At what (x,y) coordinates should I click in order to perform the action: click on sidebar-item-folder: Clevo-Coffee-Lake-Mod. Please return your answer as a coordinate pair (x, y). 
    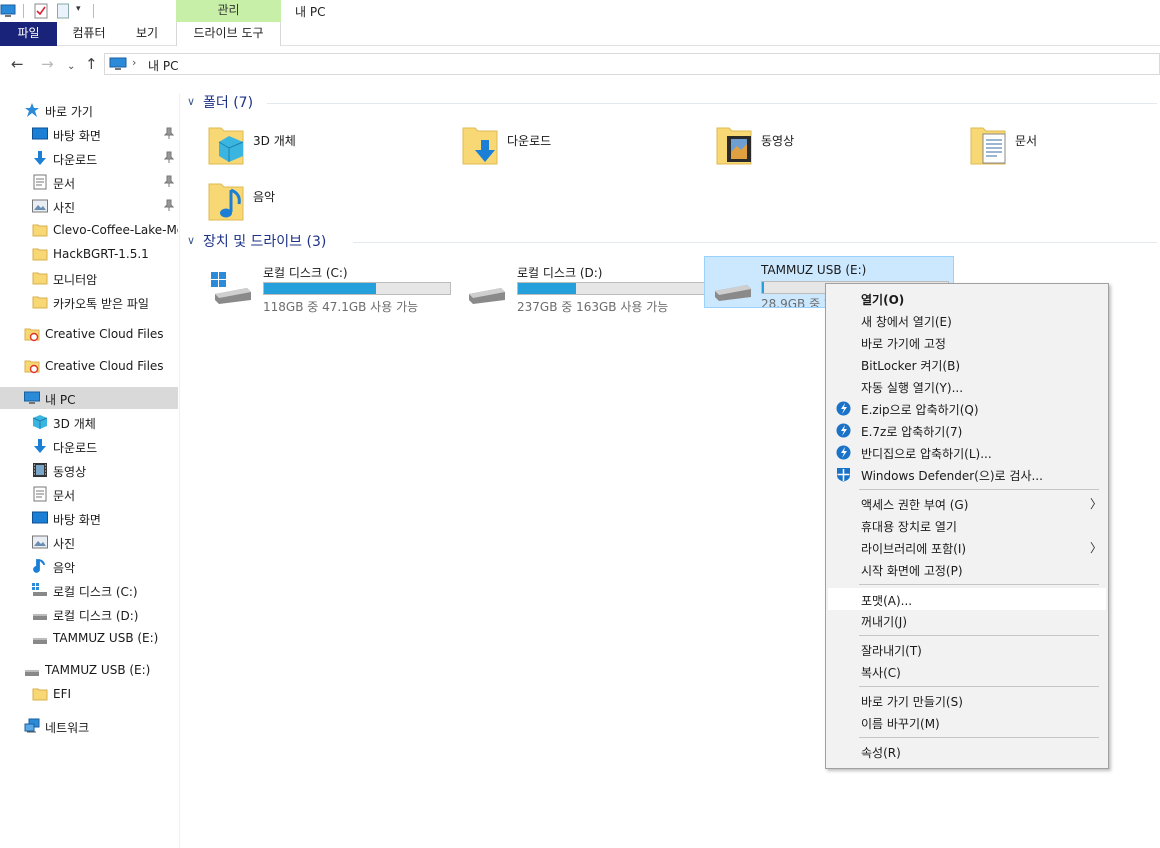
    Looking at the image, I should click on (89, 230).